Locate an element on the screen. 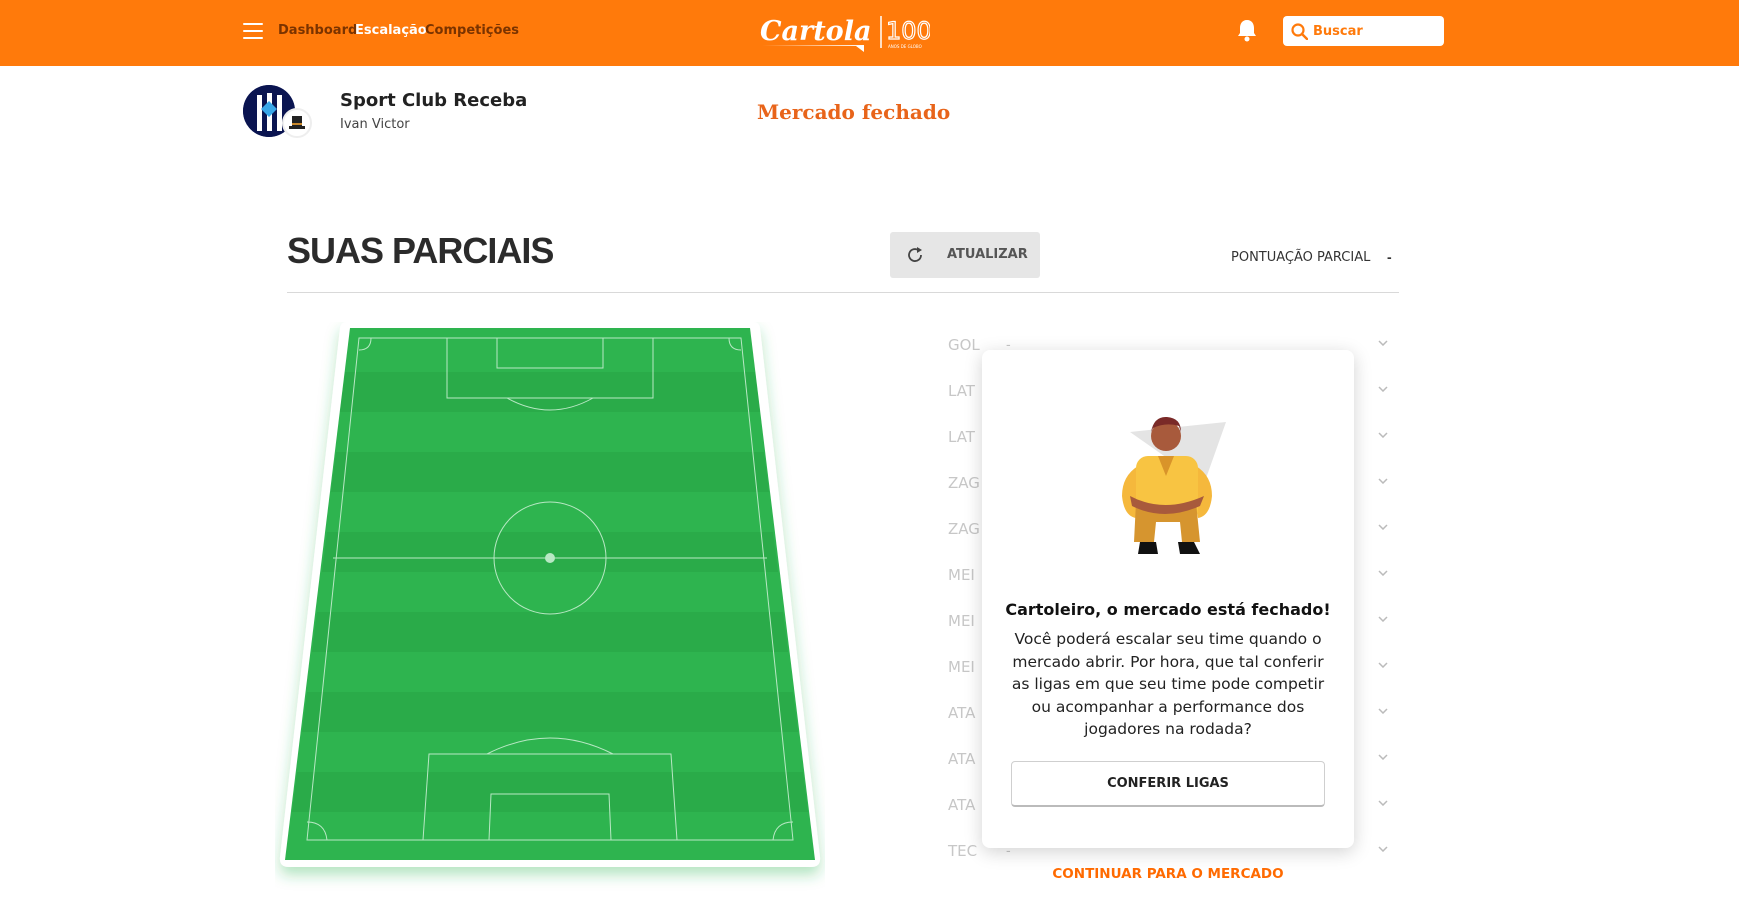  top-hat-icon is located at coordinates (297, 123).